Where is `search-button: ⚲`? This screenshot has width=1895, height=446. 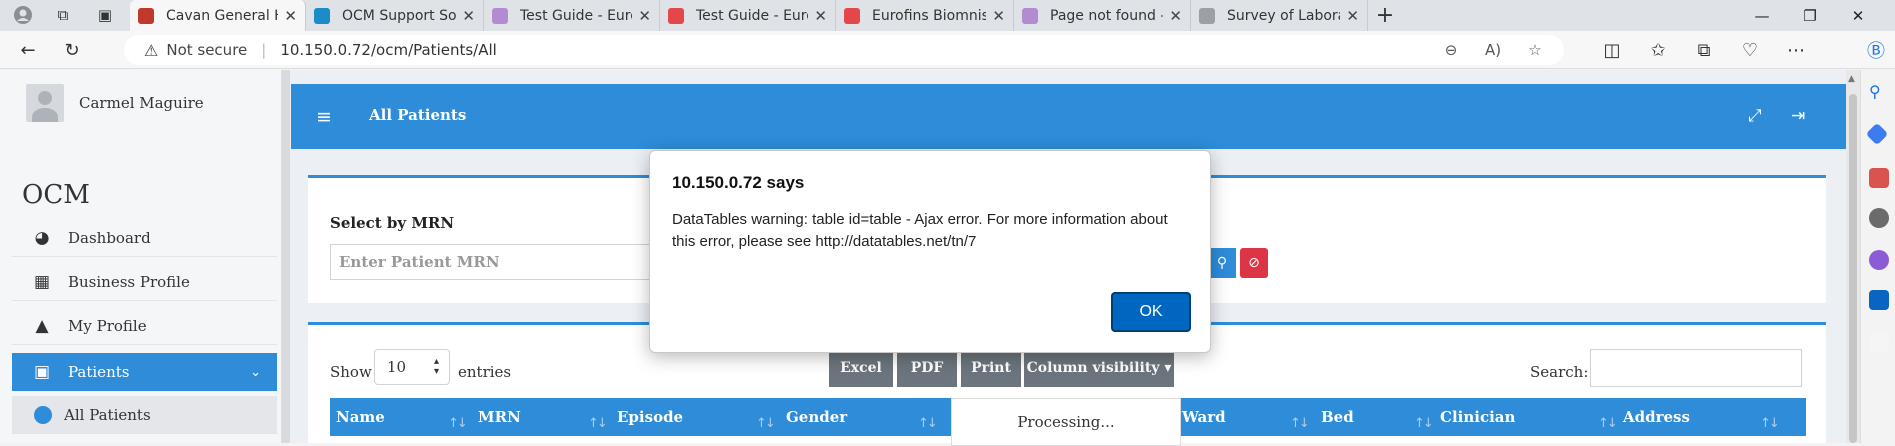 search-button: ⚲ is located at coordinates (1222, 263).